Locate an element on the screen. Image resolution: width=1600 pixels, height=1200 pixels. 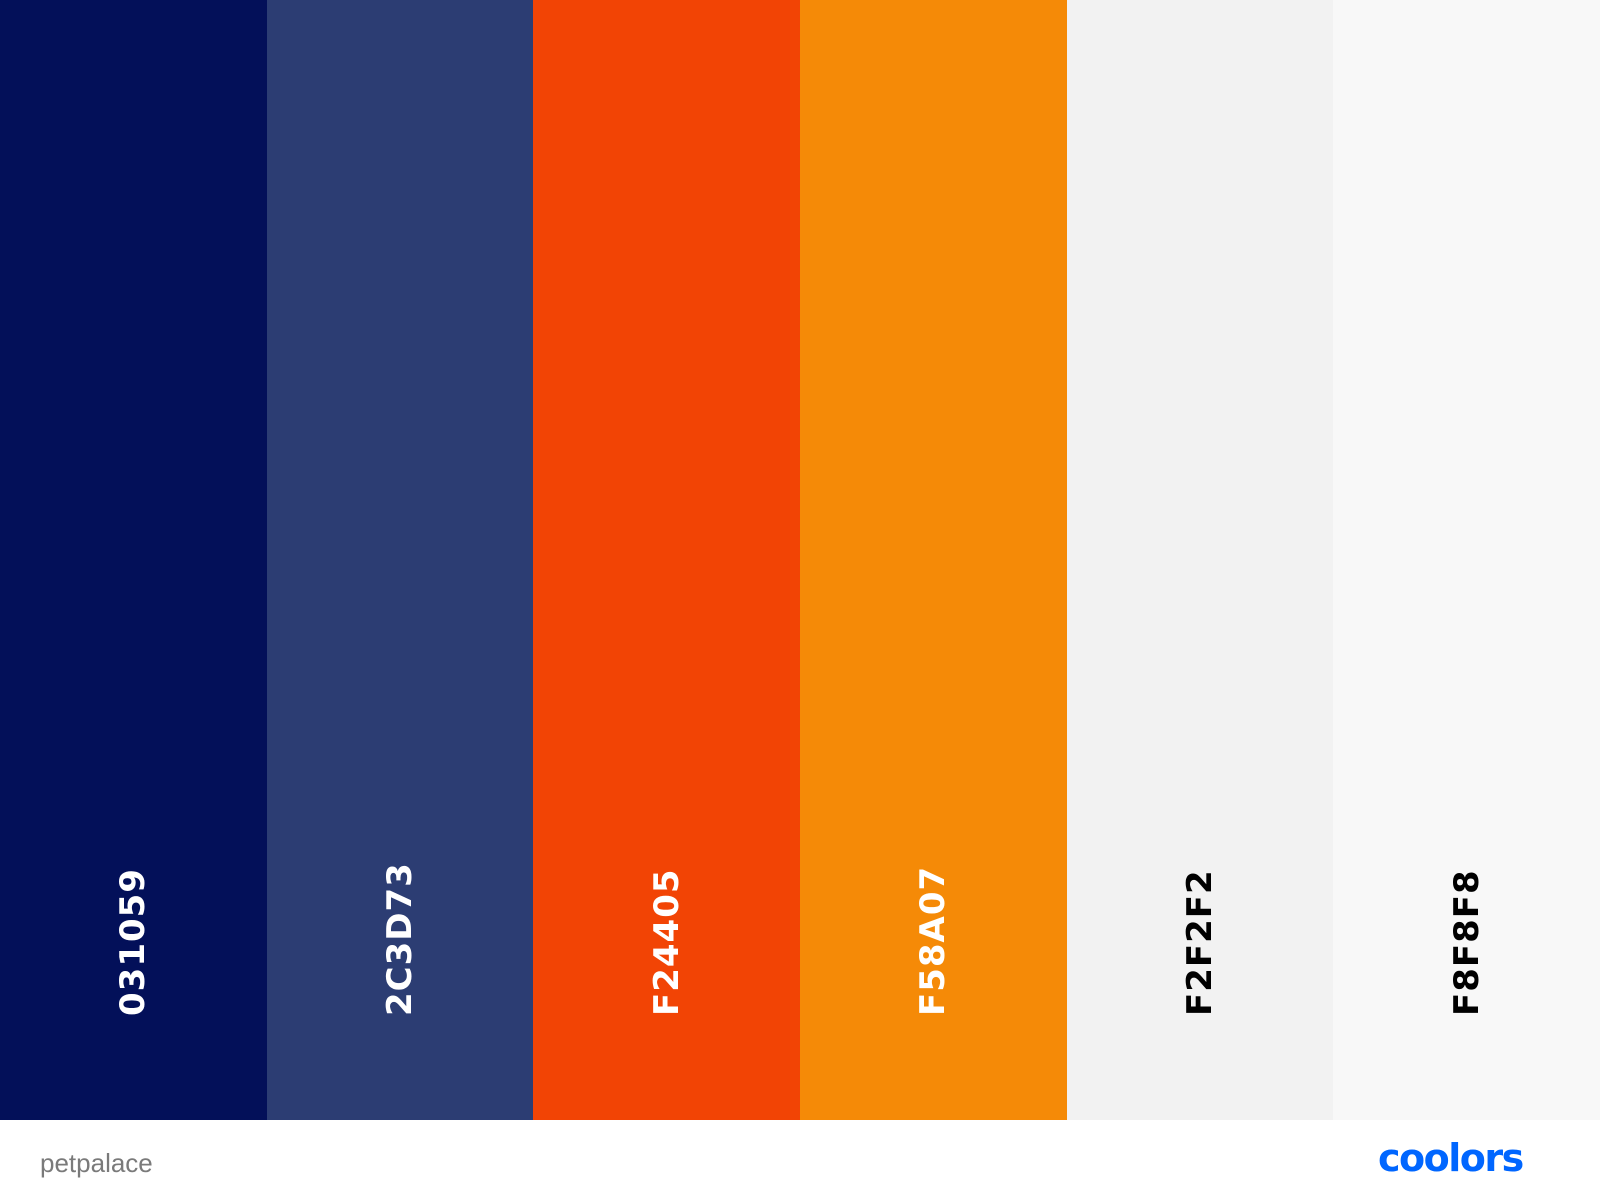
footer: petpalace coolors is located at coordinates (800, 1160).